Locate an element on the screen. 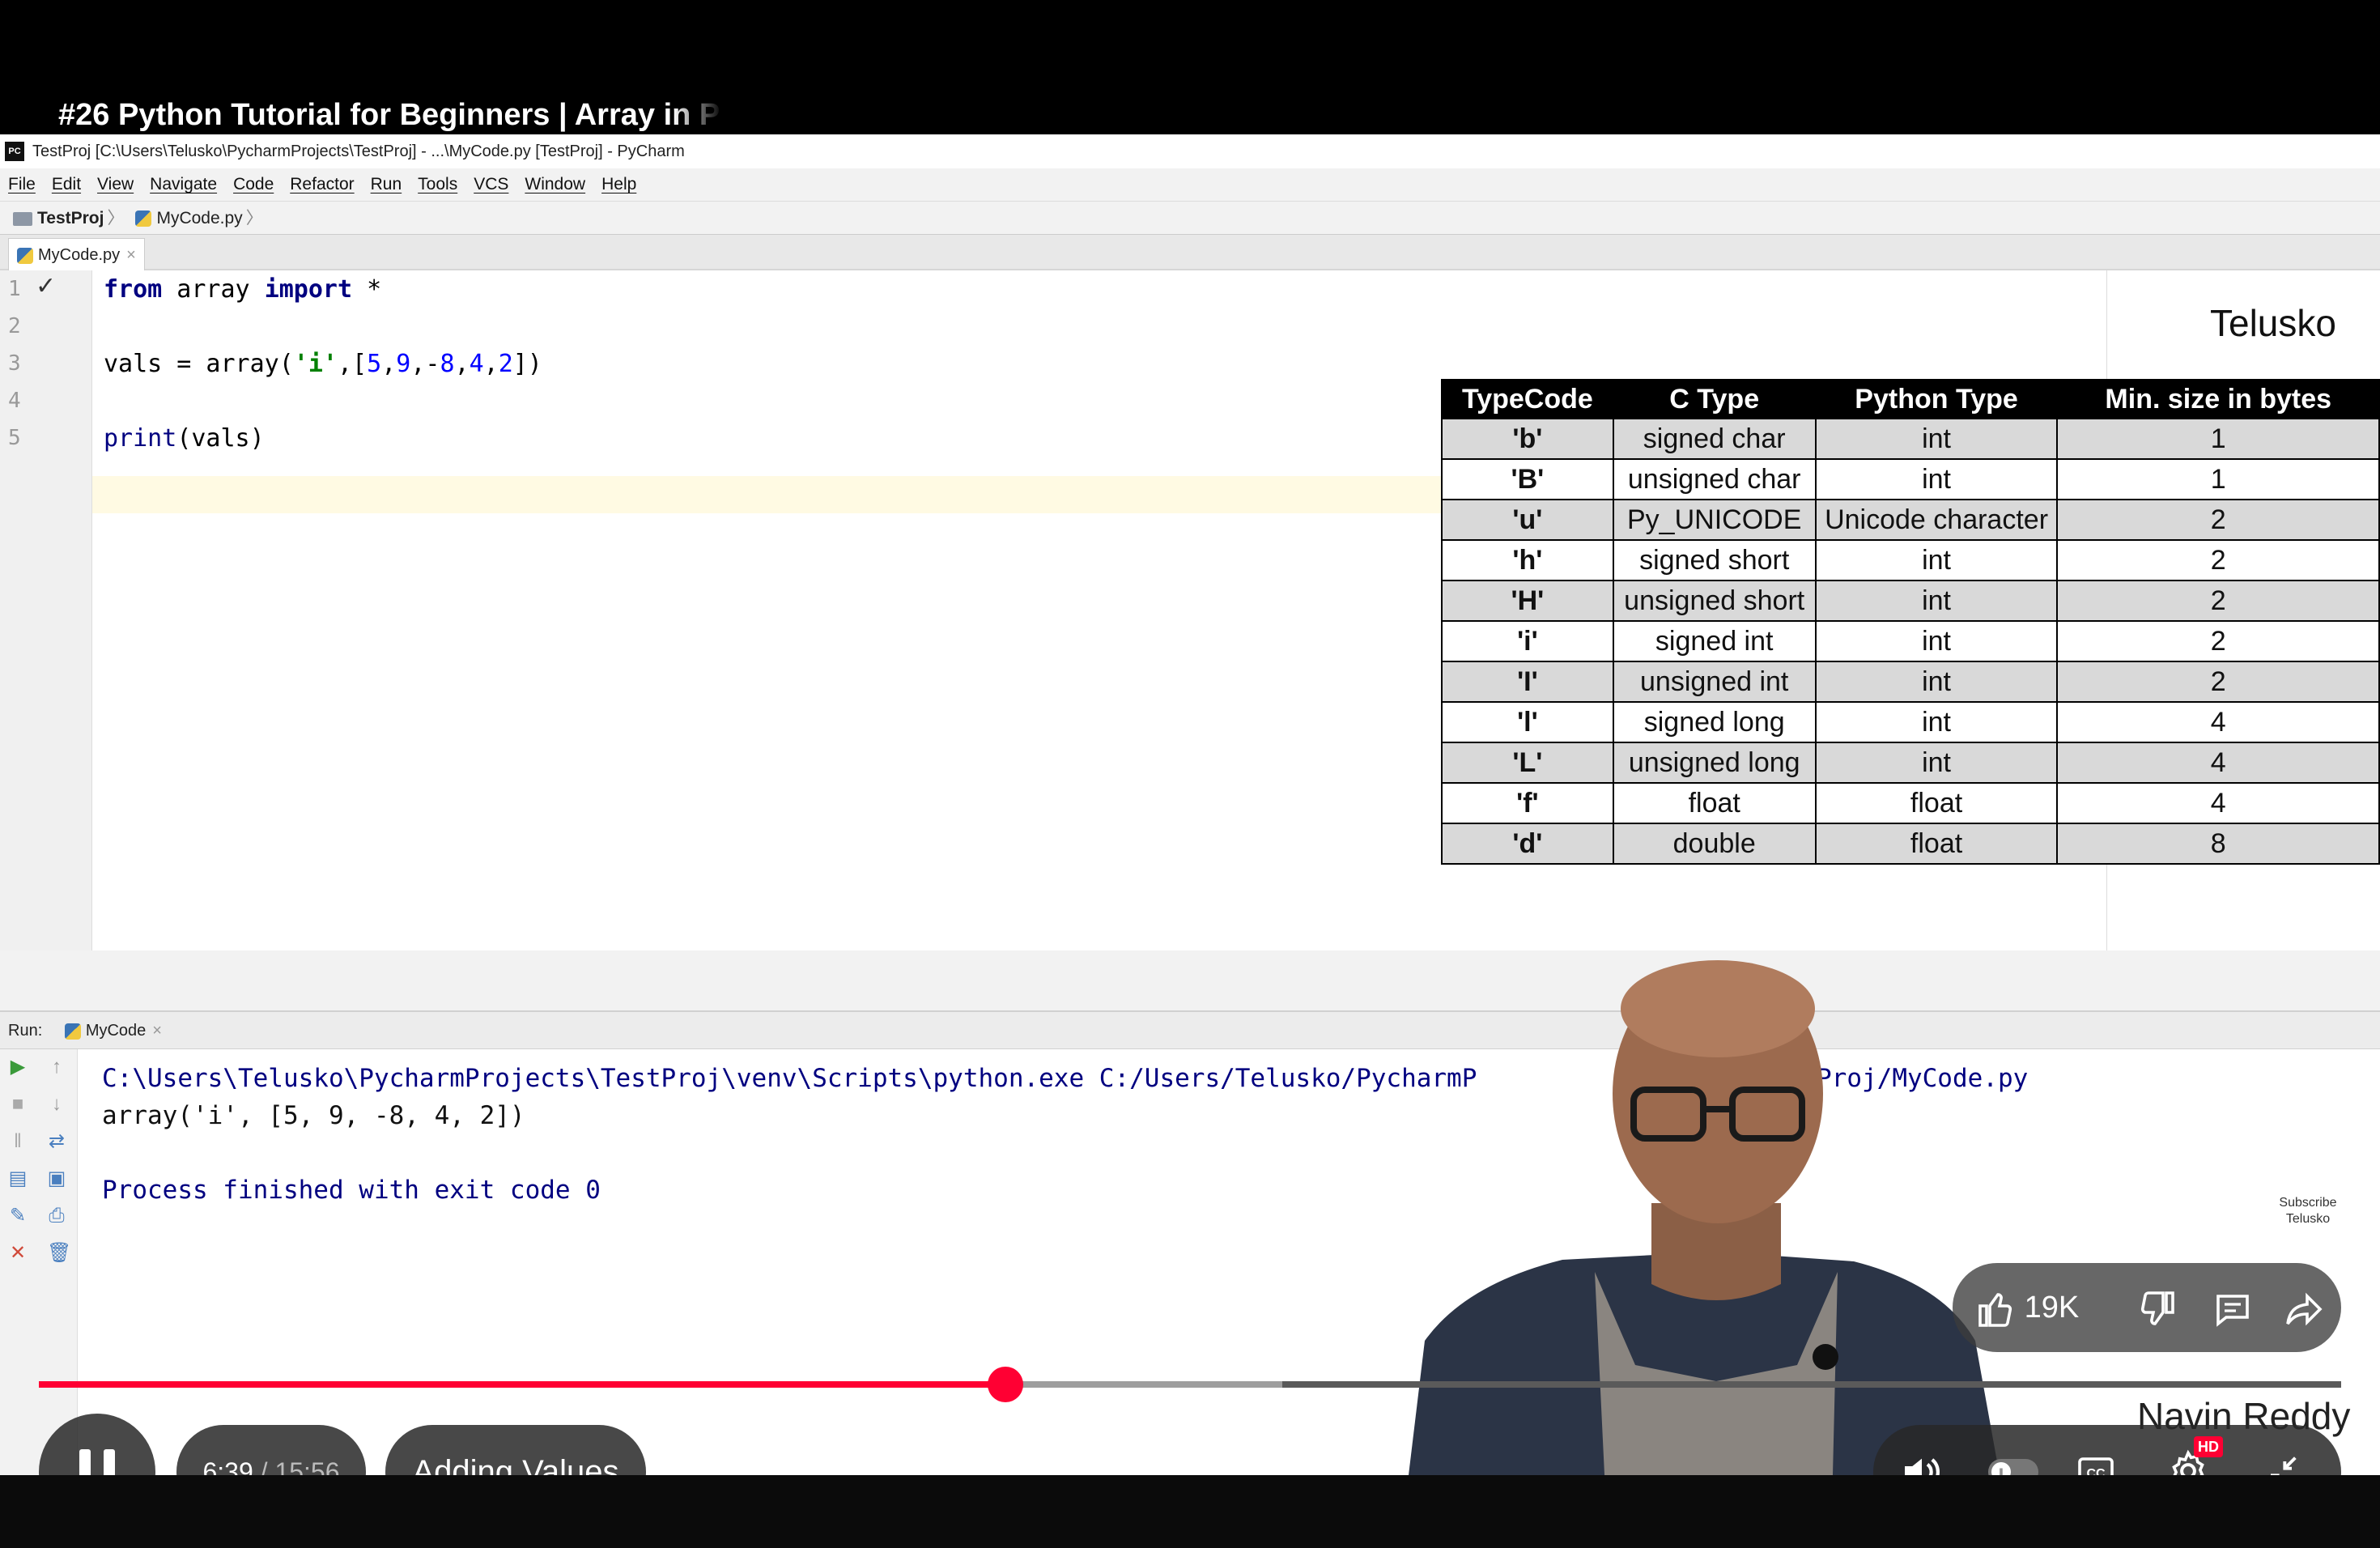  table-row: 'l' signed long int 4 is located at coordinates (1910, 722).